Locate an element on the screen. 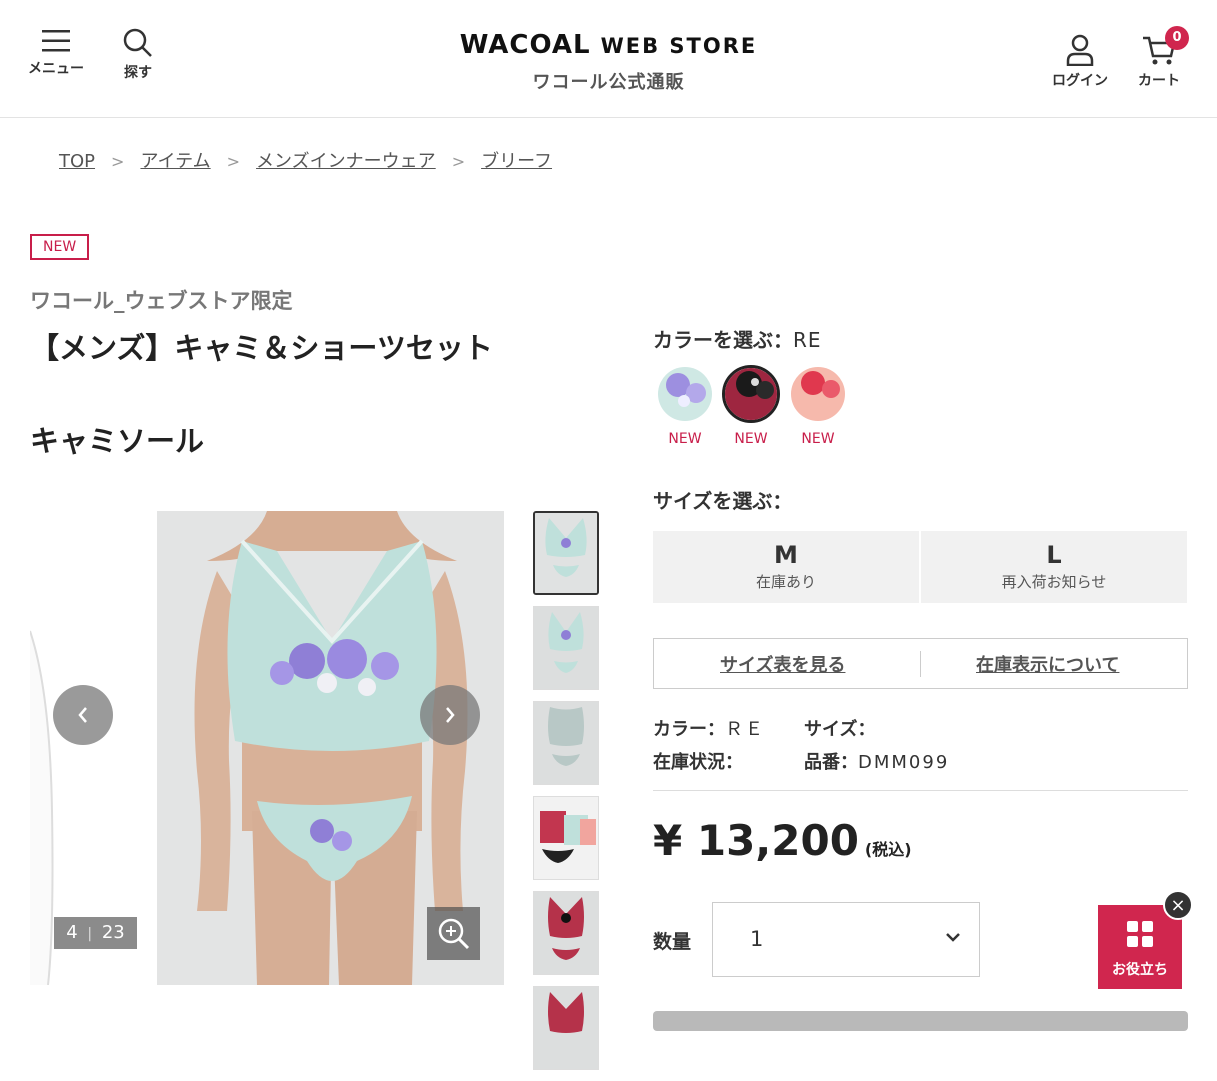 This screenshot has height=1081, width=1217. logo-sub-text: WEB STORE is located at coordinates (679, 46).